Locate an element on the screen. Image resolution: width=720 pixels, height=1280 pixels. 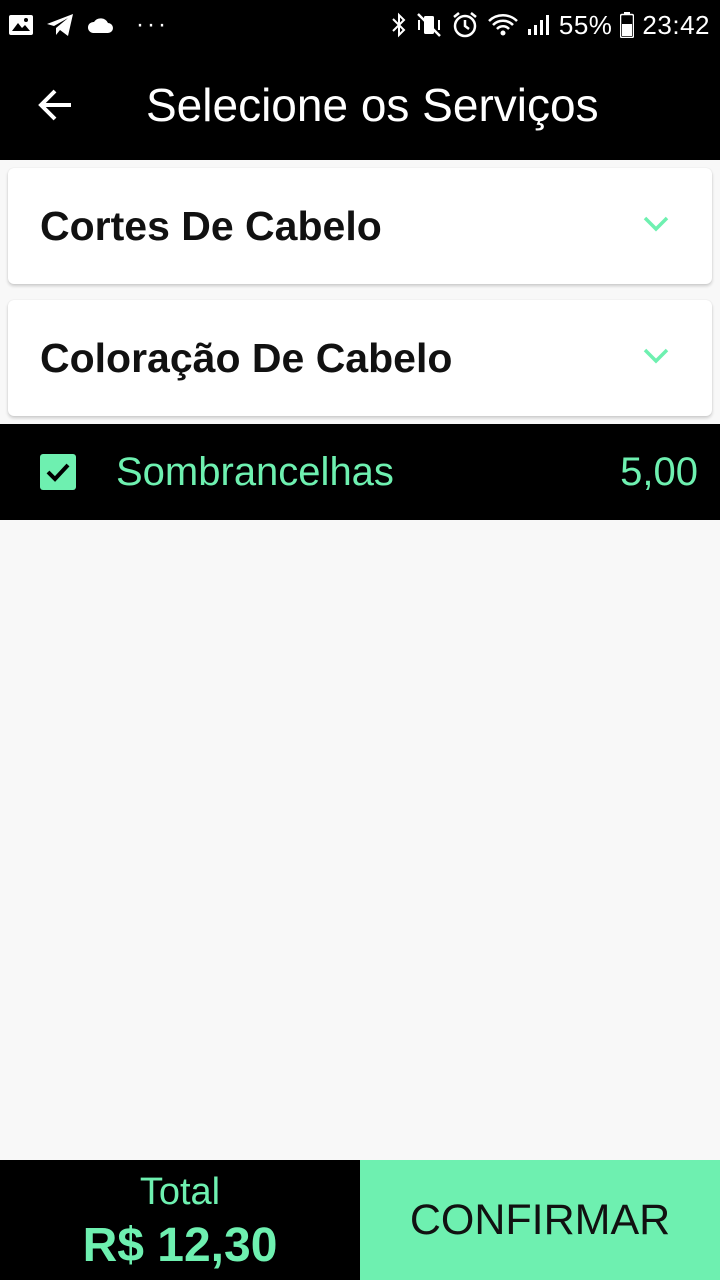
confirm-button: CONFIRMAR is located at coordinates (540, 1220).